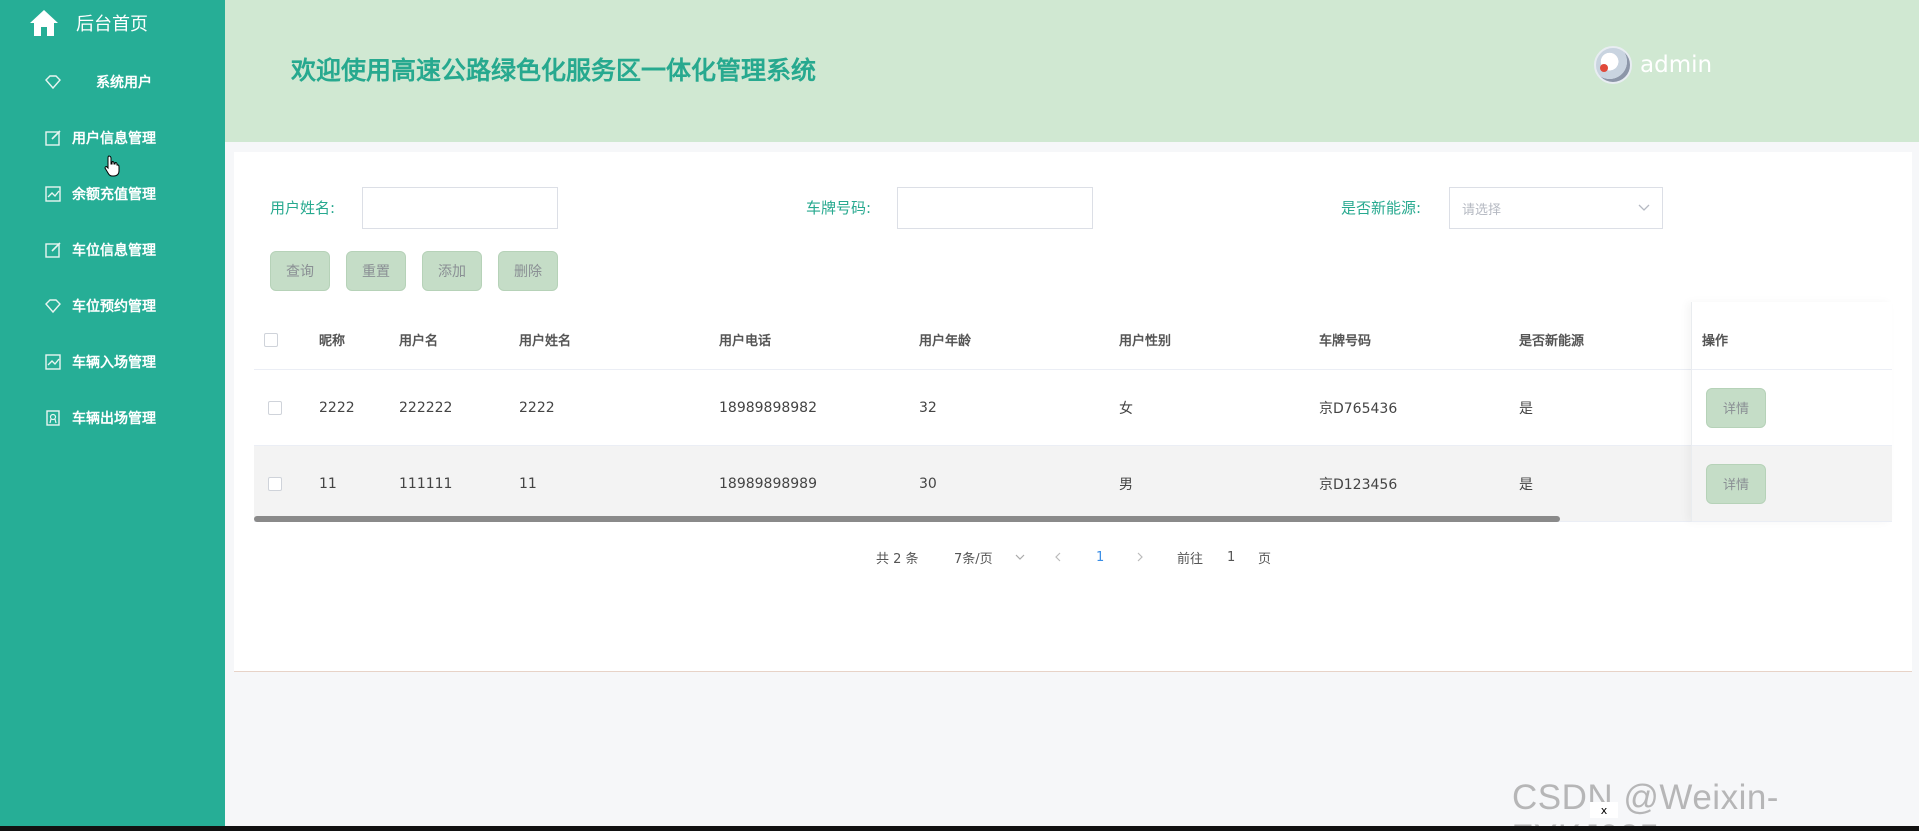 The height and width of the screenshot is (831, 1919). What do you see at coordinates (959, 828) in the screenshot?
I see `bottom-bar` at bounding box center [959, 828].